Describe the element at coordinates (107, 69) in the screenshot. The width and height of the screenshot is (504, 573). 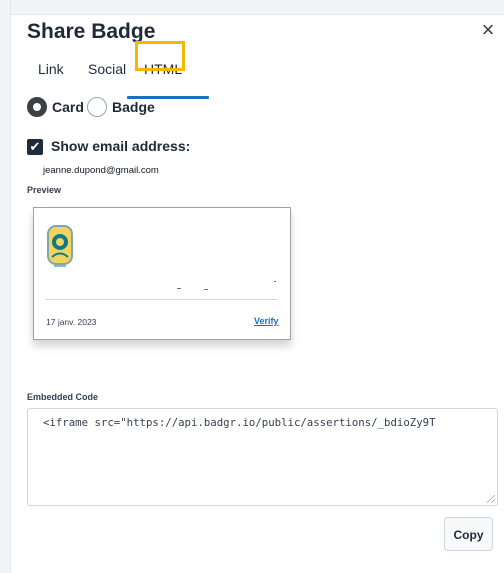
I see `tab-social: Social` at that location.